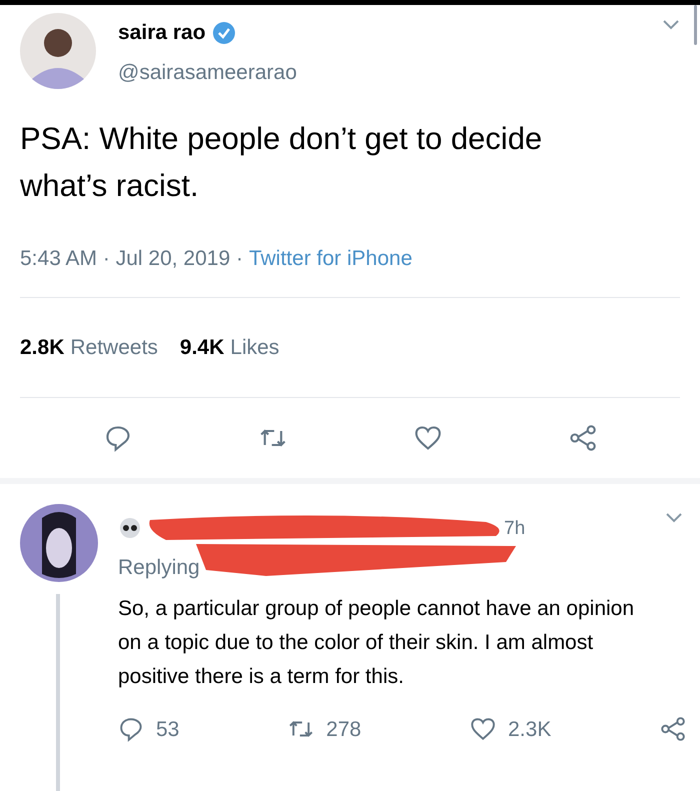 This screenshot has height=791, width=700. Describe the element at coordinates (162, 32) in the screenshot. I see `user-name: saira rao` at that location.